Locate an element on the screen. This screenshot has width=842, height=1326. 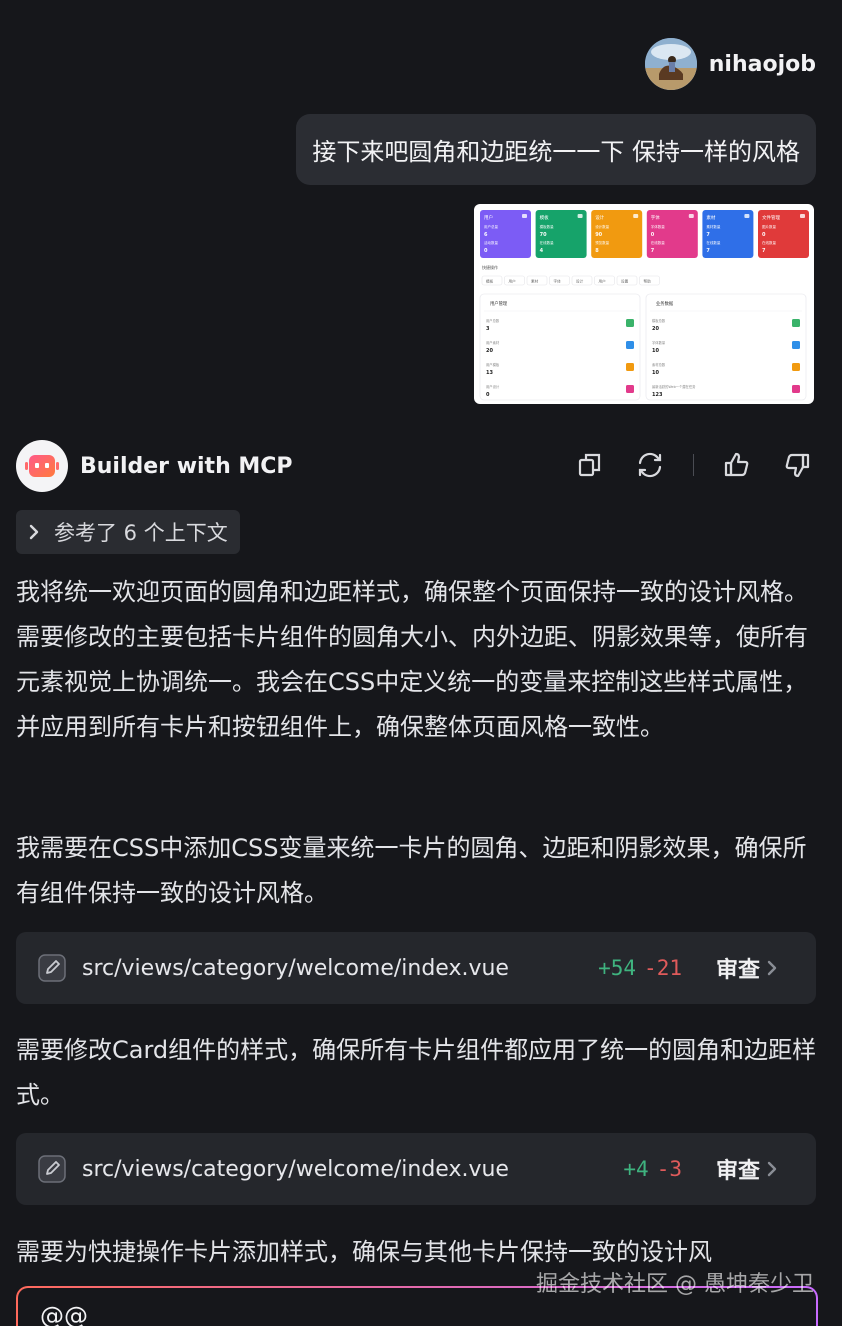
thumb-stat-row: 素材数量 is located at coordinates (713, 226).